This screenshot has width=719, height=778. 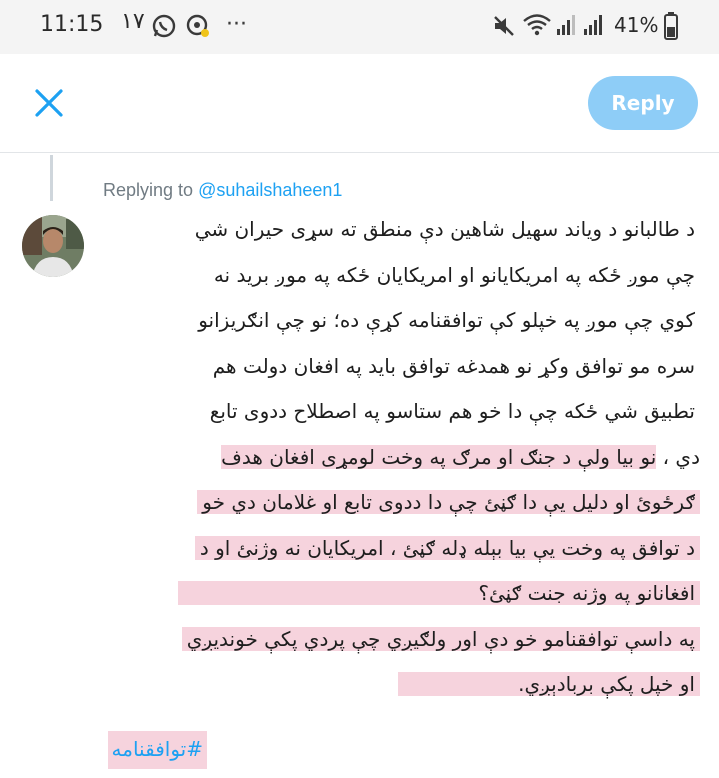 What do you see at coordinates (151, 190) in the screenshot?
I see `replying-prefix: Replying to` at bounding box center [151, 190].